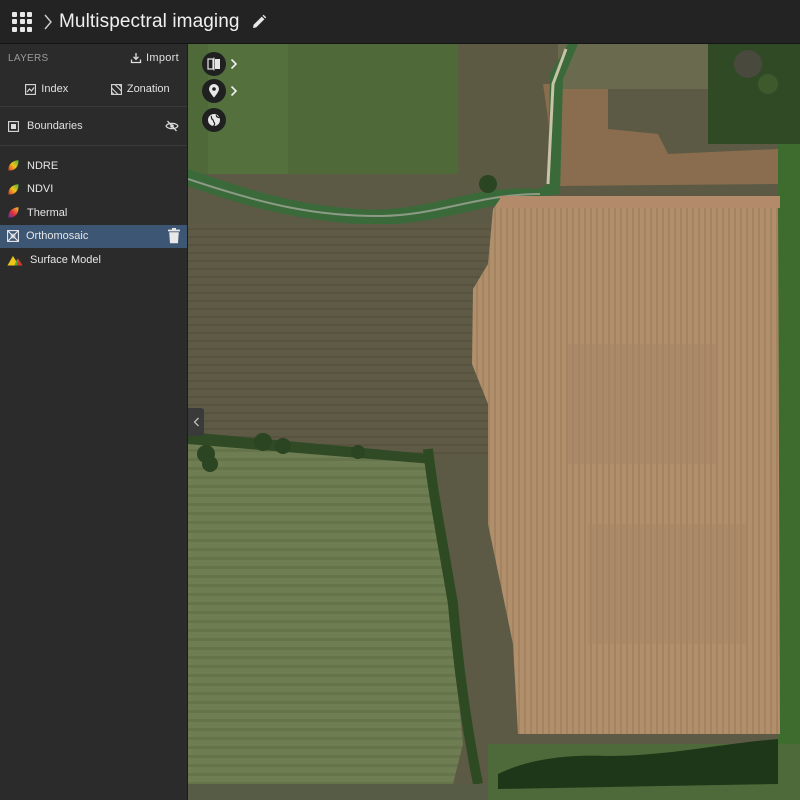 This screenshot has height=800, width=800. I want to click on layer-thermal: Thermal, so click(93, 213).